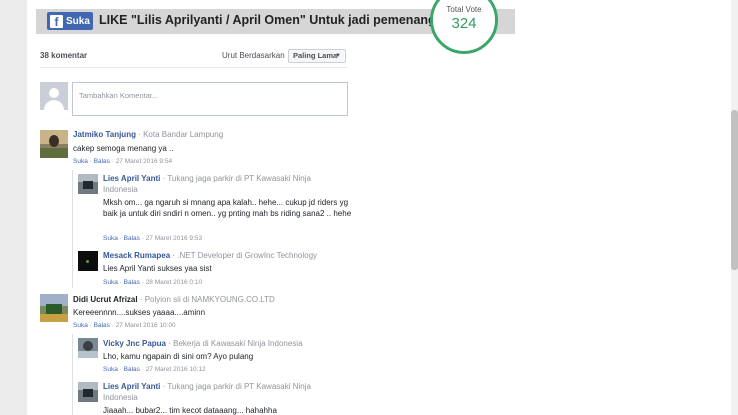  I want to click on divider, so click(194, 67).